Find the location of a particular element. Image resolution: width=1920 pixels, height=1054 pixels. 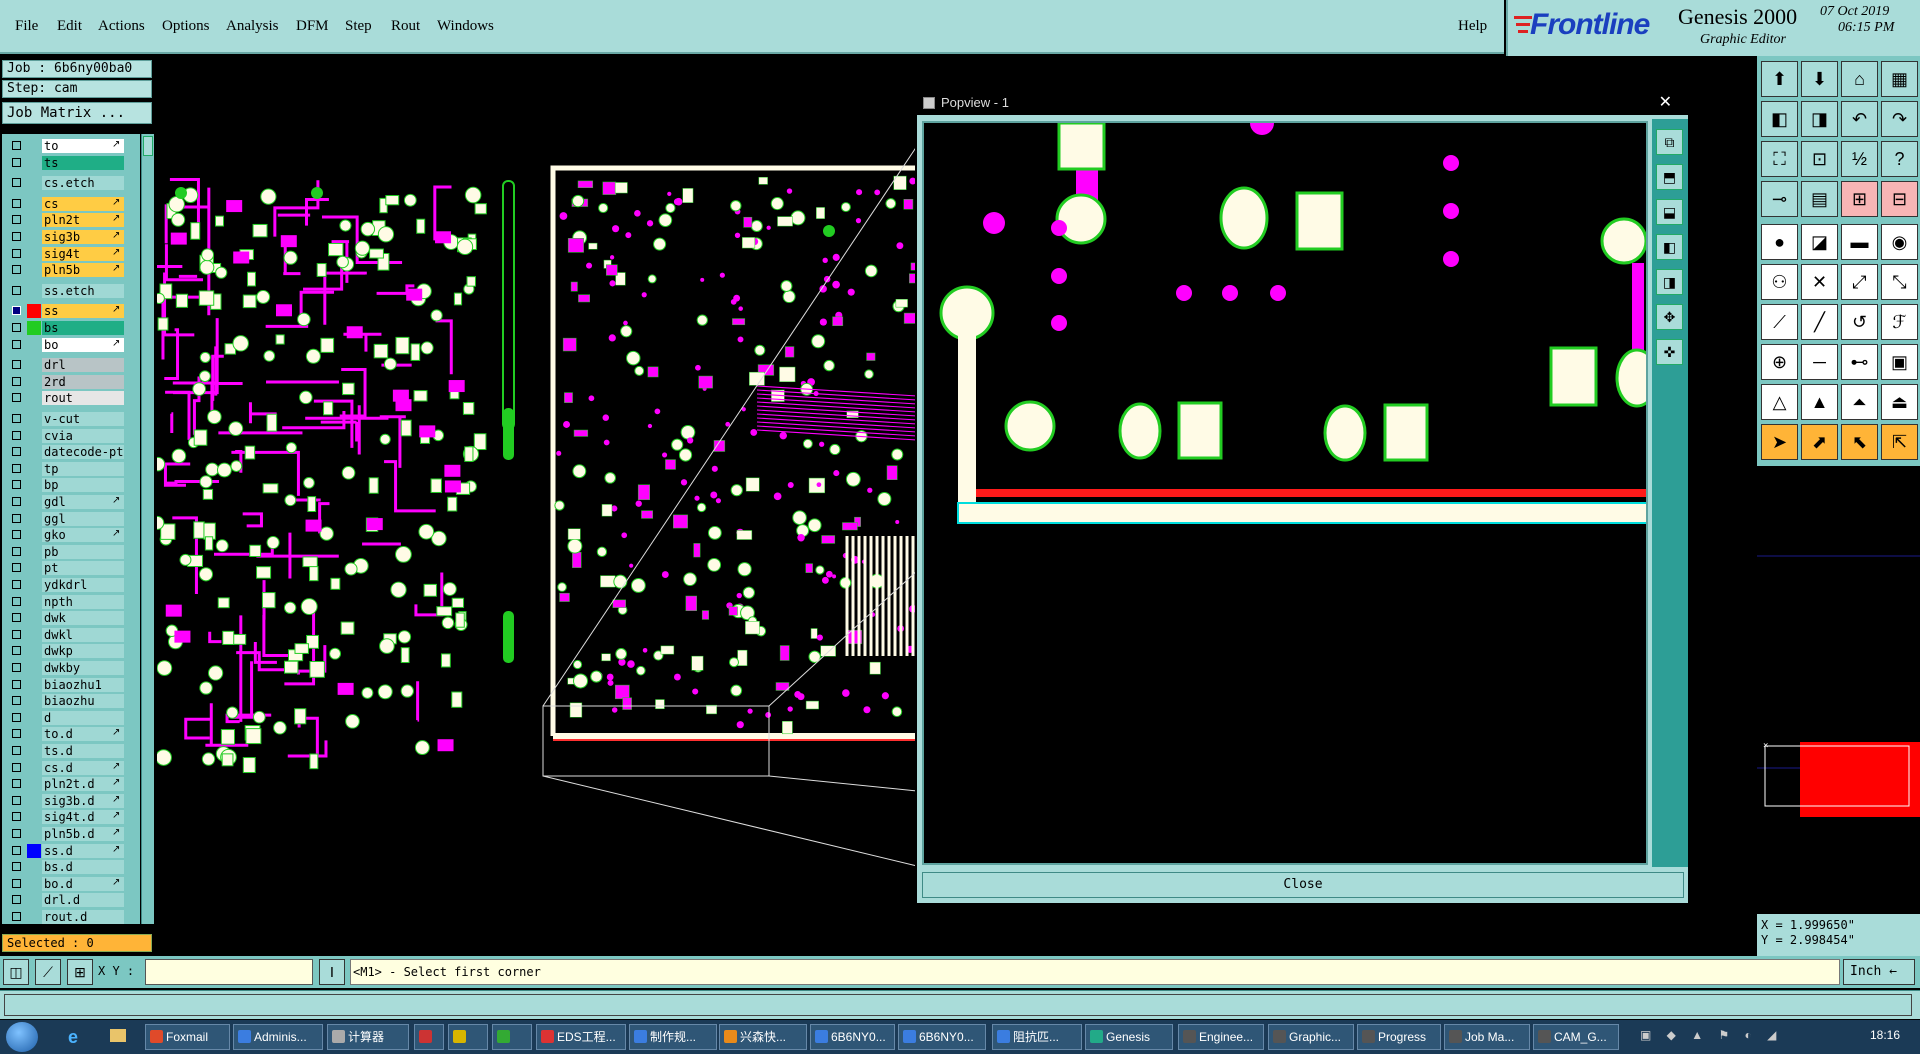

taskbar-button: 计算器 is located at coordinates (368, 1037).